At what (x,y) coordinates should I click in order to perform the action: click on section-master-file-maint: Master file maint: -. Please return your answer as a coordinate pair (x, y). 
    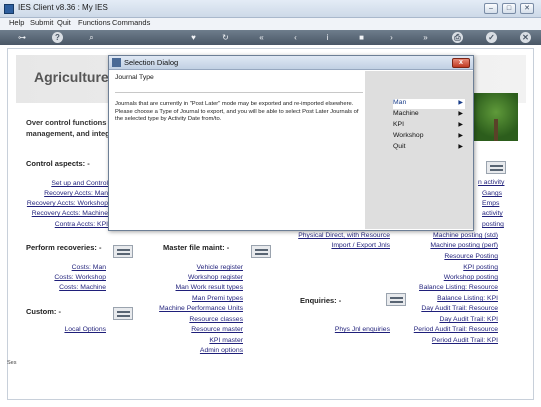
    Looking at the image, I should click on (196, 247).